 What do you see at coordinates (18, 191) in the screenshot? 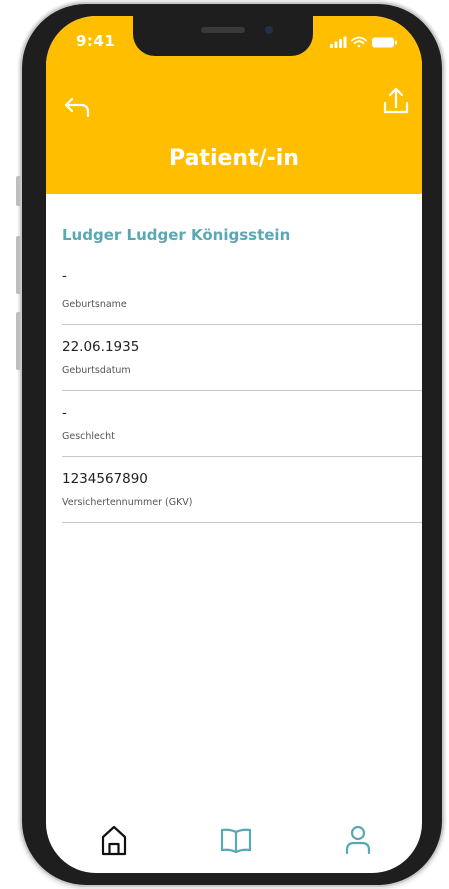
I see `mute-switch` at bounding box center [18, 191].